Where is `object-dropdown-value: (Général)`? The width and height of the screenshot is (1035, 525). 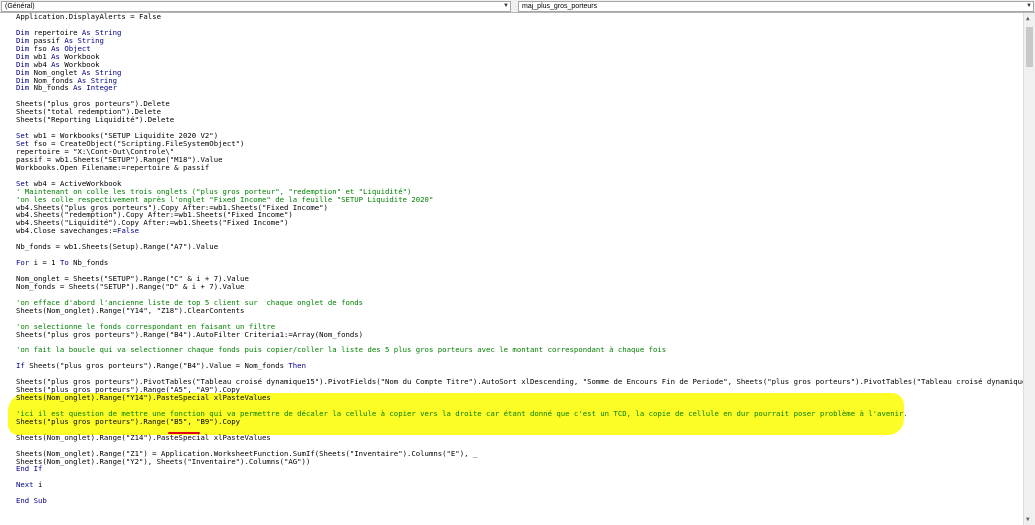
object-dropdown-value: (Général) is located at coordinates (20, 6).